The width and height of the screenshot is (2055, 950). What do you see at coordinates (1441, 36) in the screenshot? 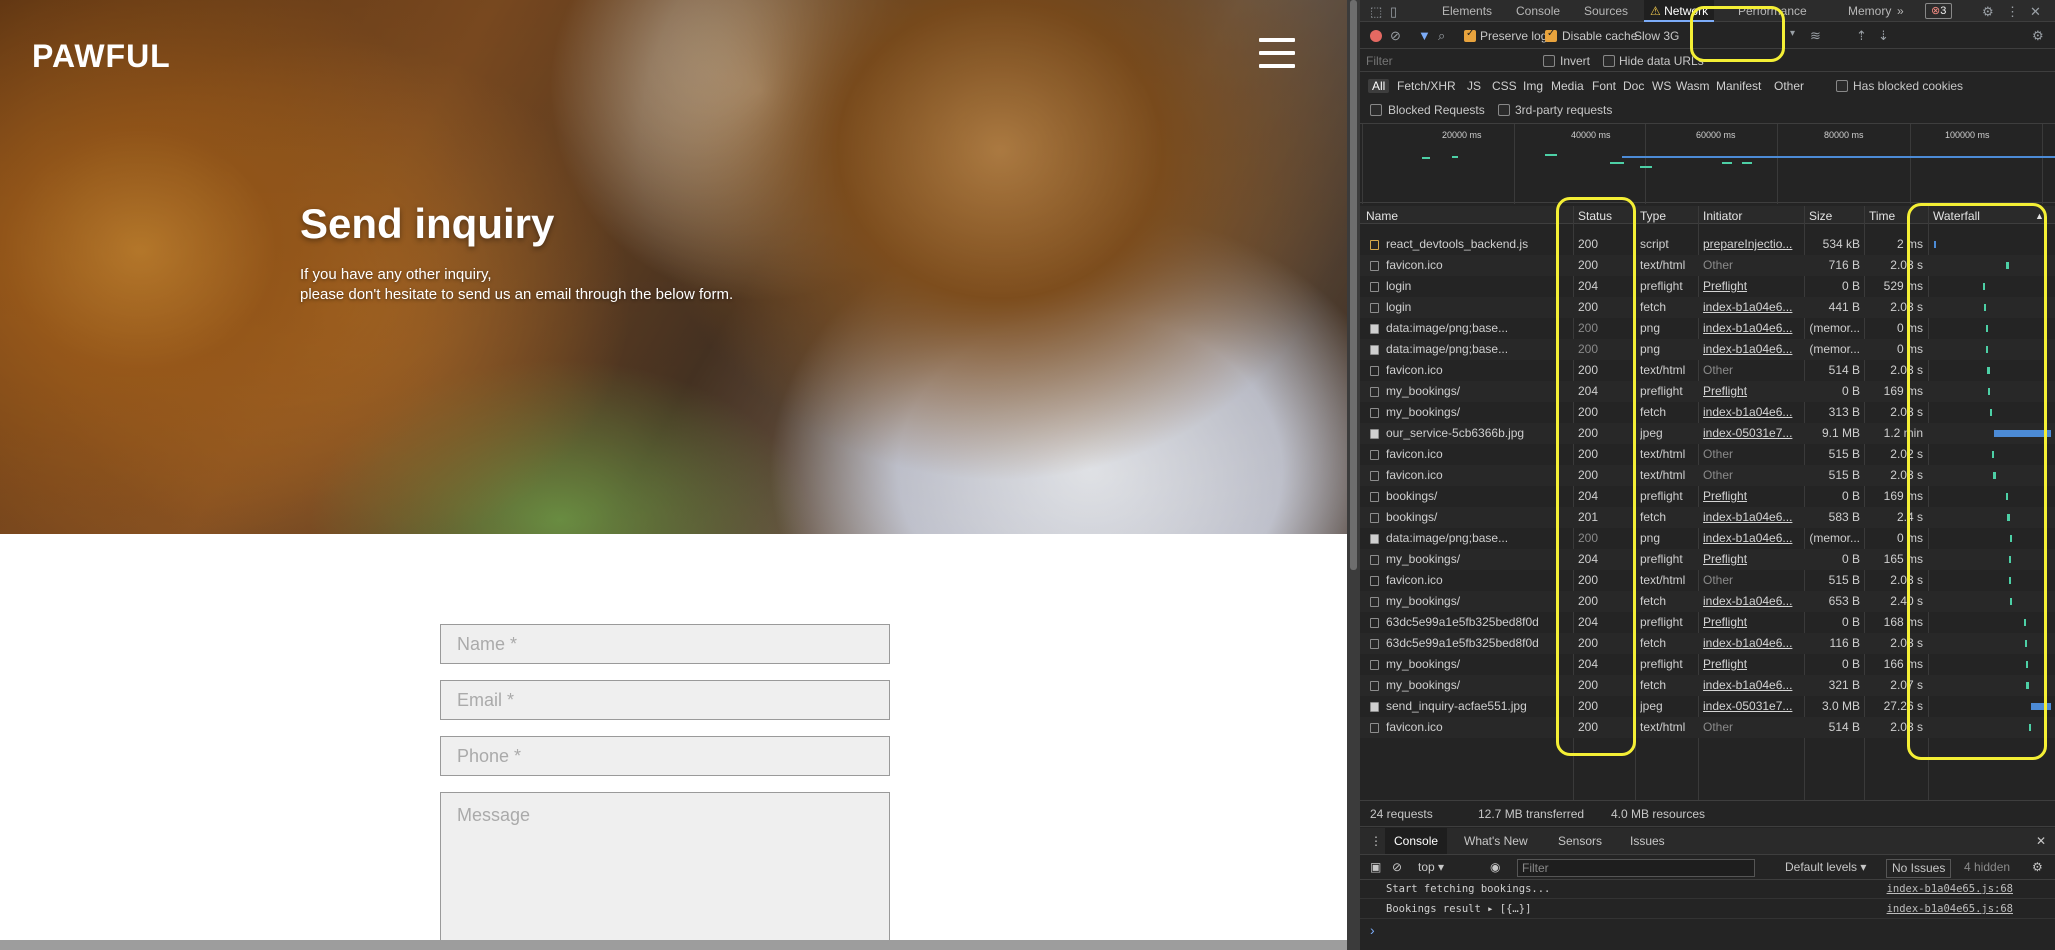
I see `search-icon: ⌕` at bounding box center [1441, 36].